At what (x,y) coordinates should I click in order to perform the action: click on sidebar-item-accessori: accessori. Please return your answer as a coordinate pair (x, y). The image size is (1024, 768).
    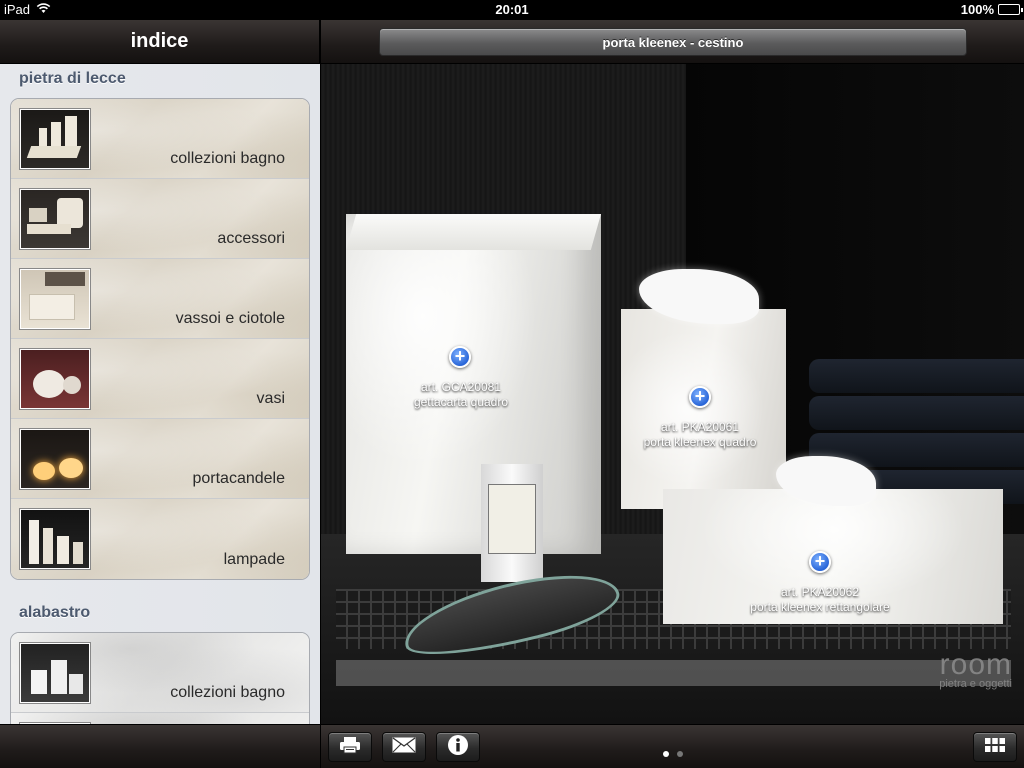
    Looking at the image, I should click on (160, 219).